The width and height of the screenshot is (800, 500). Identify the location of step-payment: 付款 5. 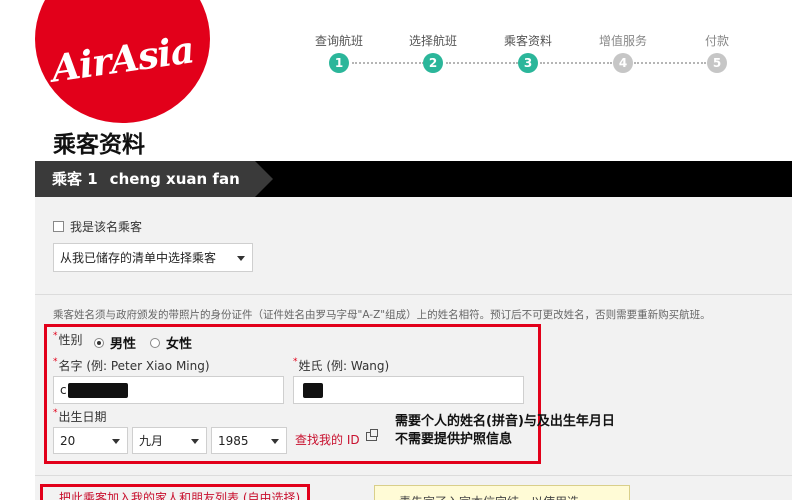
(717, 53).